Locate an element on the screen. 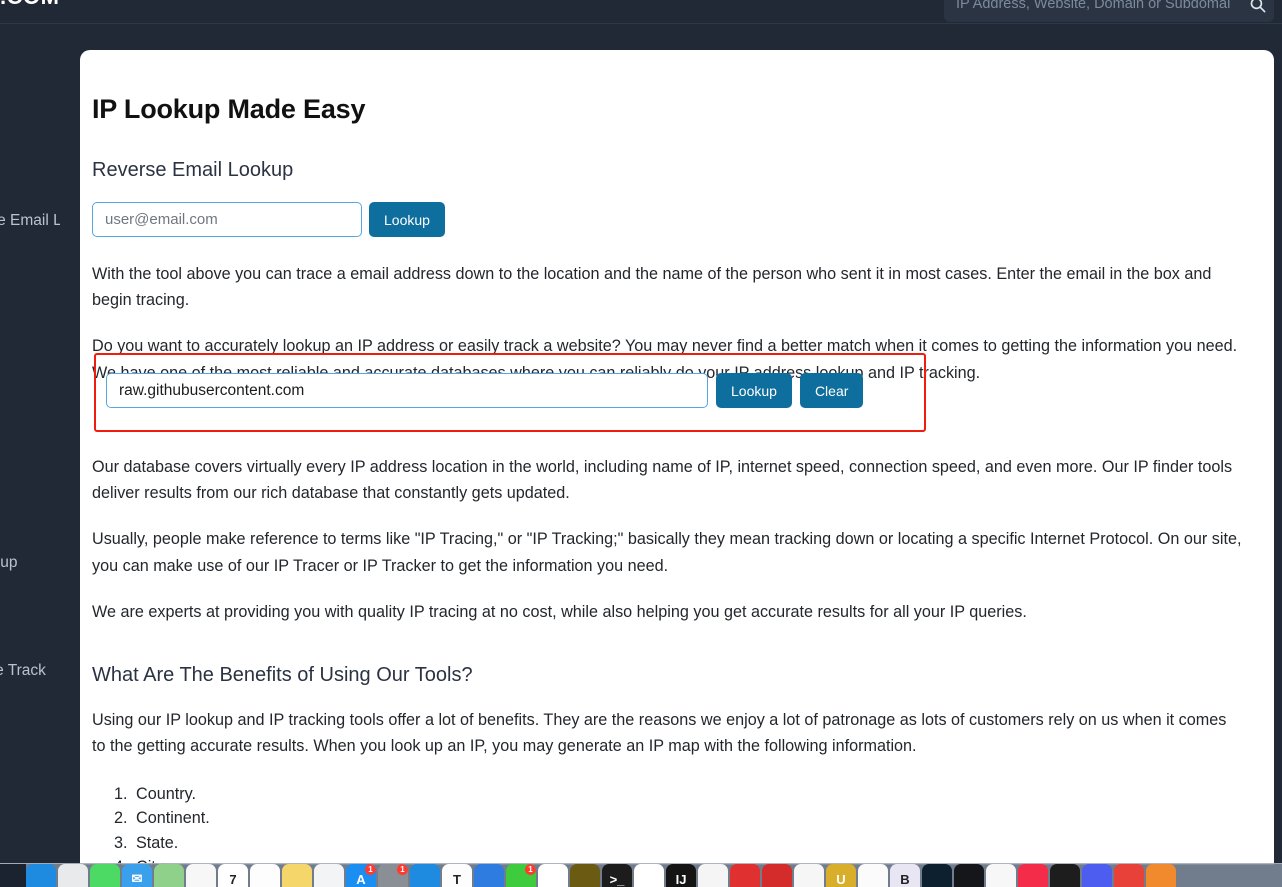 The width and height of the screenshot is (1282, 887). books-icon is located at coordinates (745, 875).